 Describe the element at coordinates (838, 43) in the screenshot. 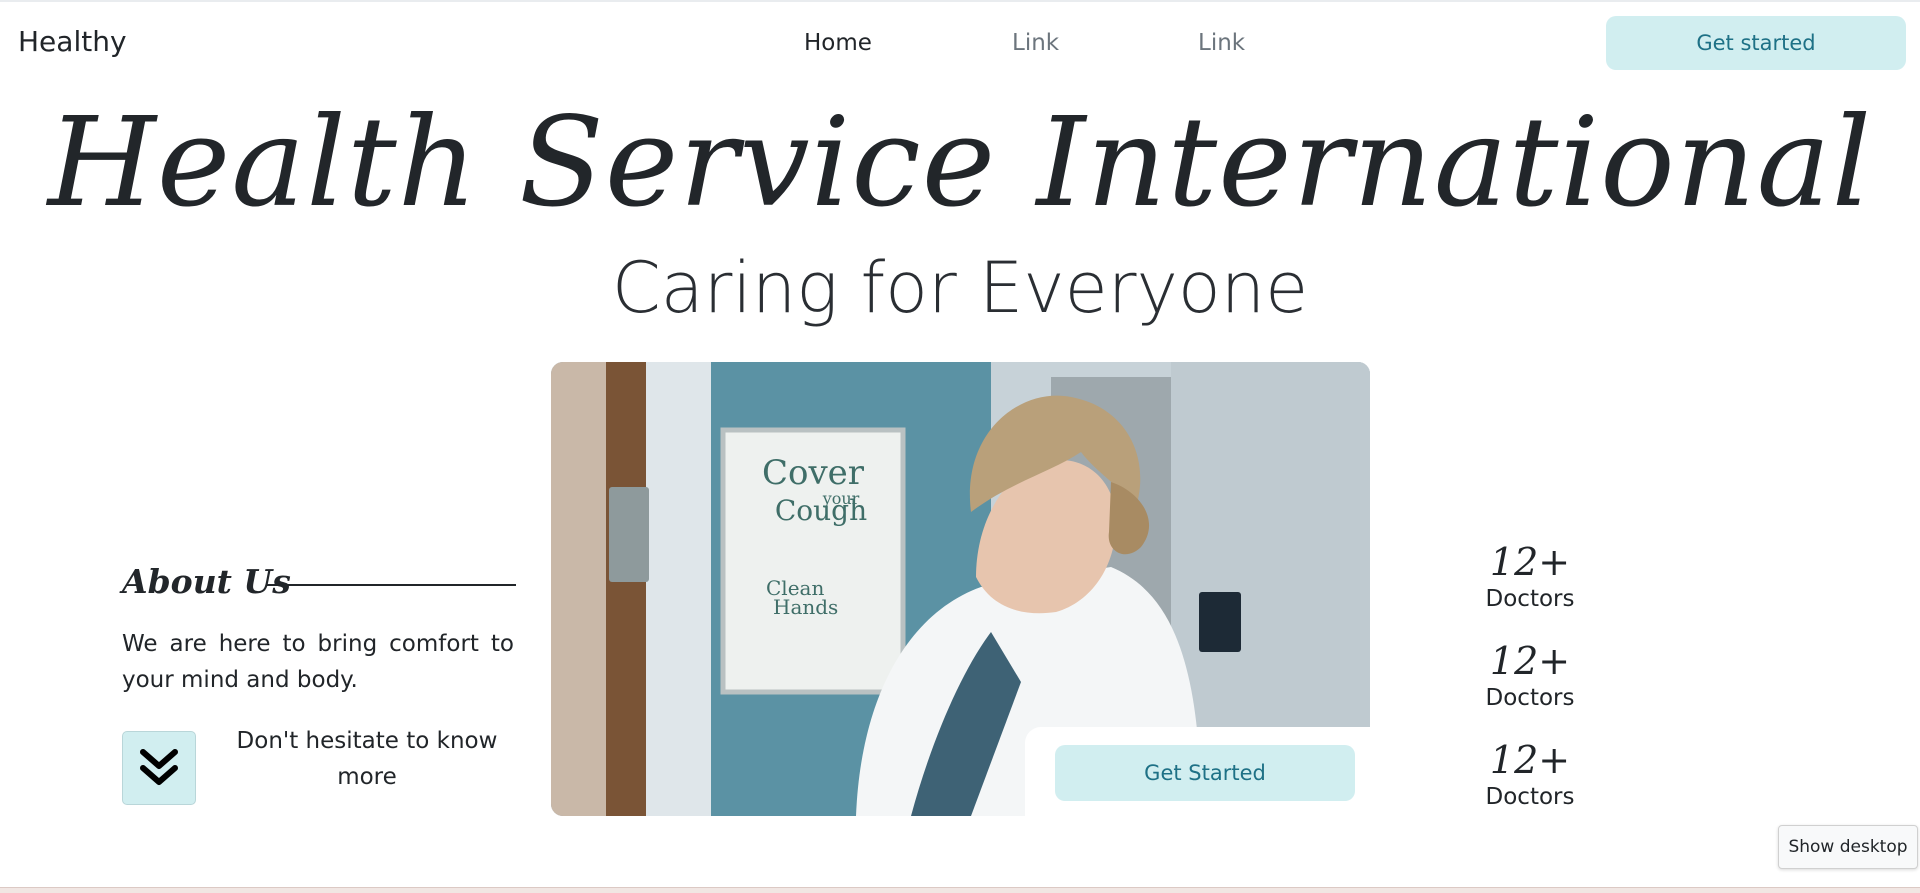

I see `nav-link-home: Home` at that location.